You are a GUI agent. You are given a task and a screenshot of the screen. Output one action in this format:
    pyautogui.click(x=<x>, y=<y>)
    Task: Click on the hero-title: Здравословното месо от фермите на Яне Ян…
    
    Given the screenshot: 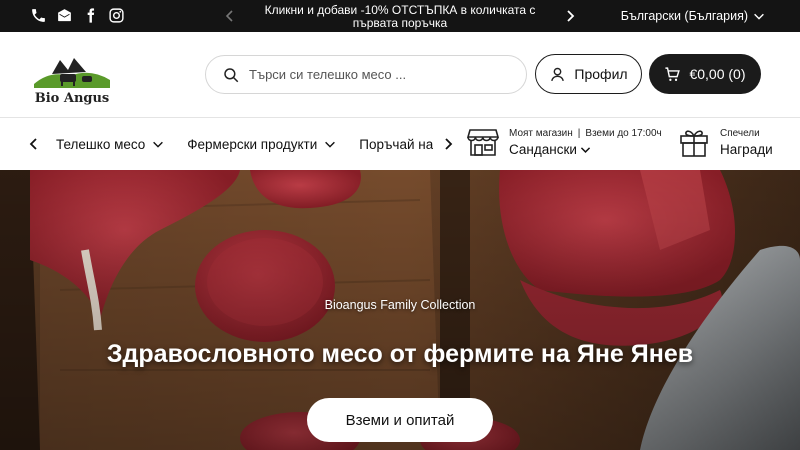 What is the action you would take?
    pyautogui.click(x=400, y=354)
    